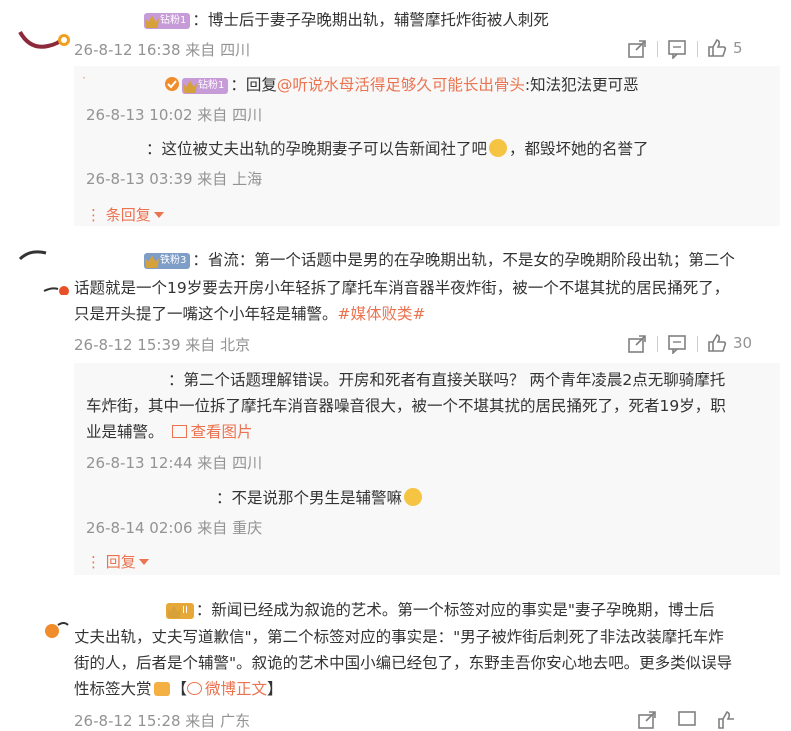  Describe the element at coordinates (401, 85) in the screenshot. I see `mention-link: @听说水母活得足够久可能长出骨头` at that location.